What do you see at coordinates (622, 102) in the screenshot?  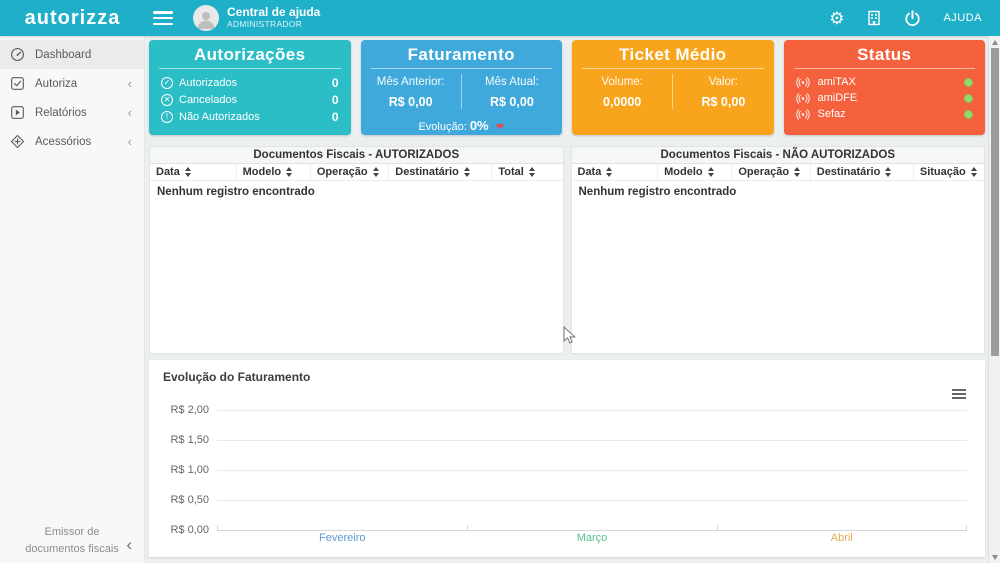 I see `volume-value: 0,0000` at bounding box center [622, 102].